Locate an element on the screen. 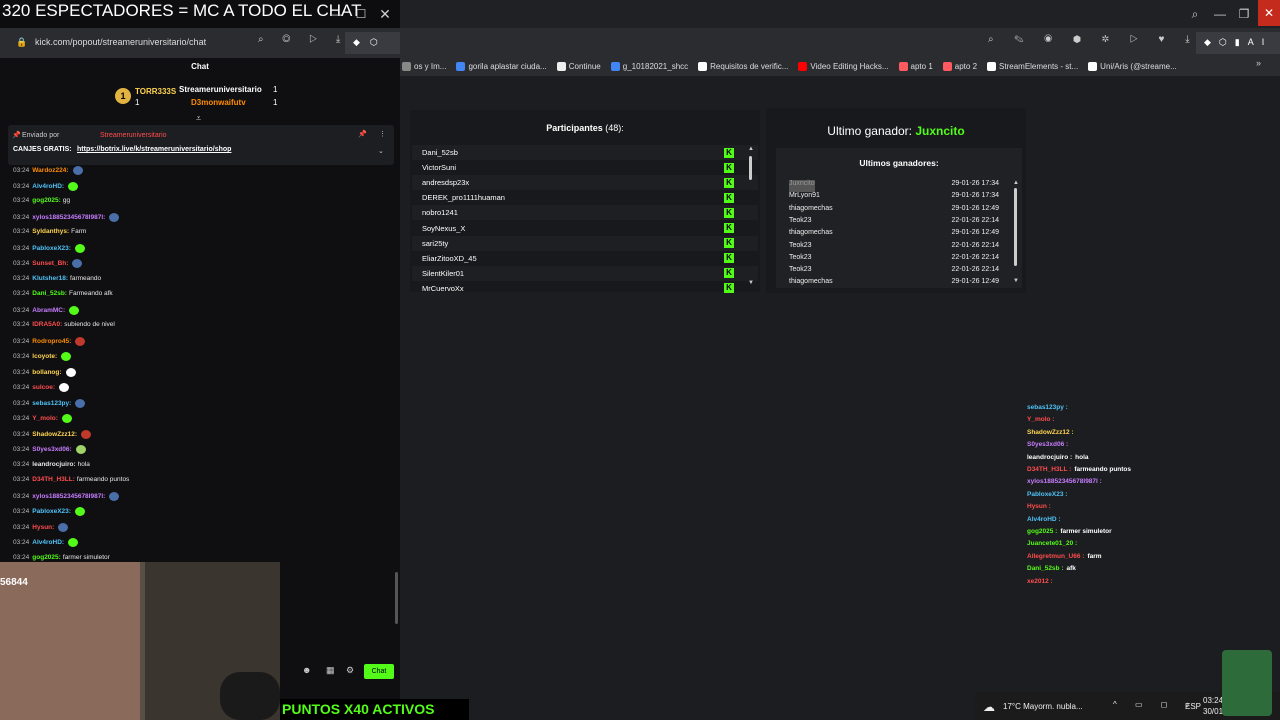  chat-message: 03:24 IDRA5A0: subiendo de nivel is located at coordinates (64, 324).